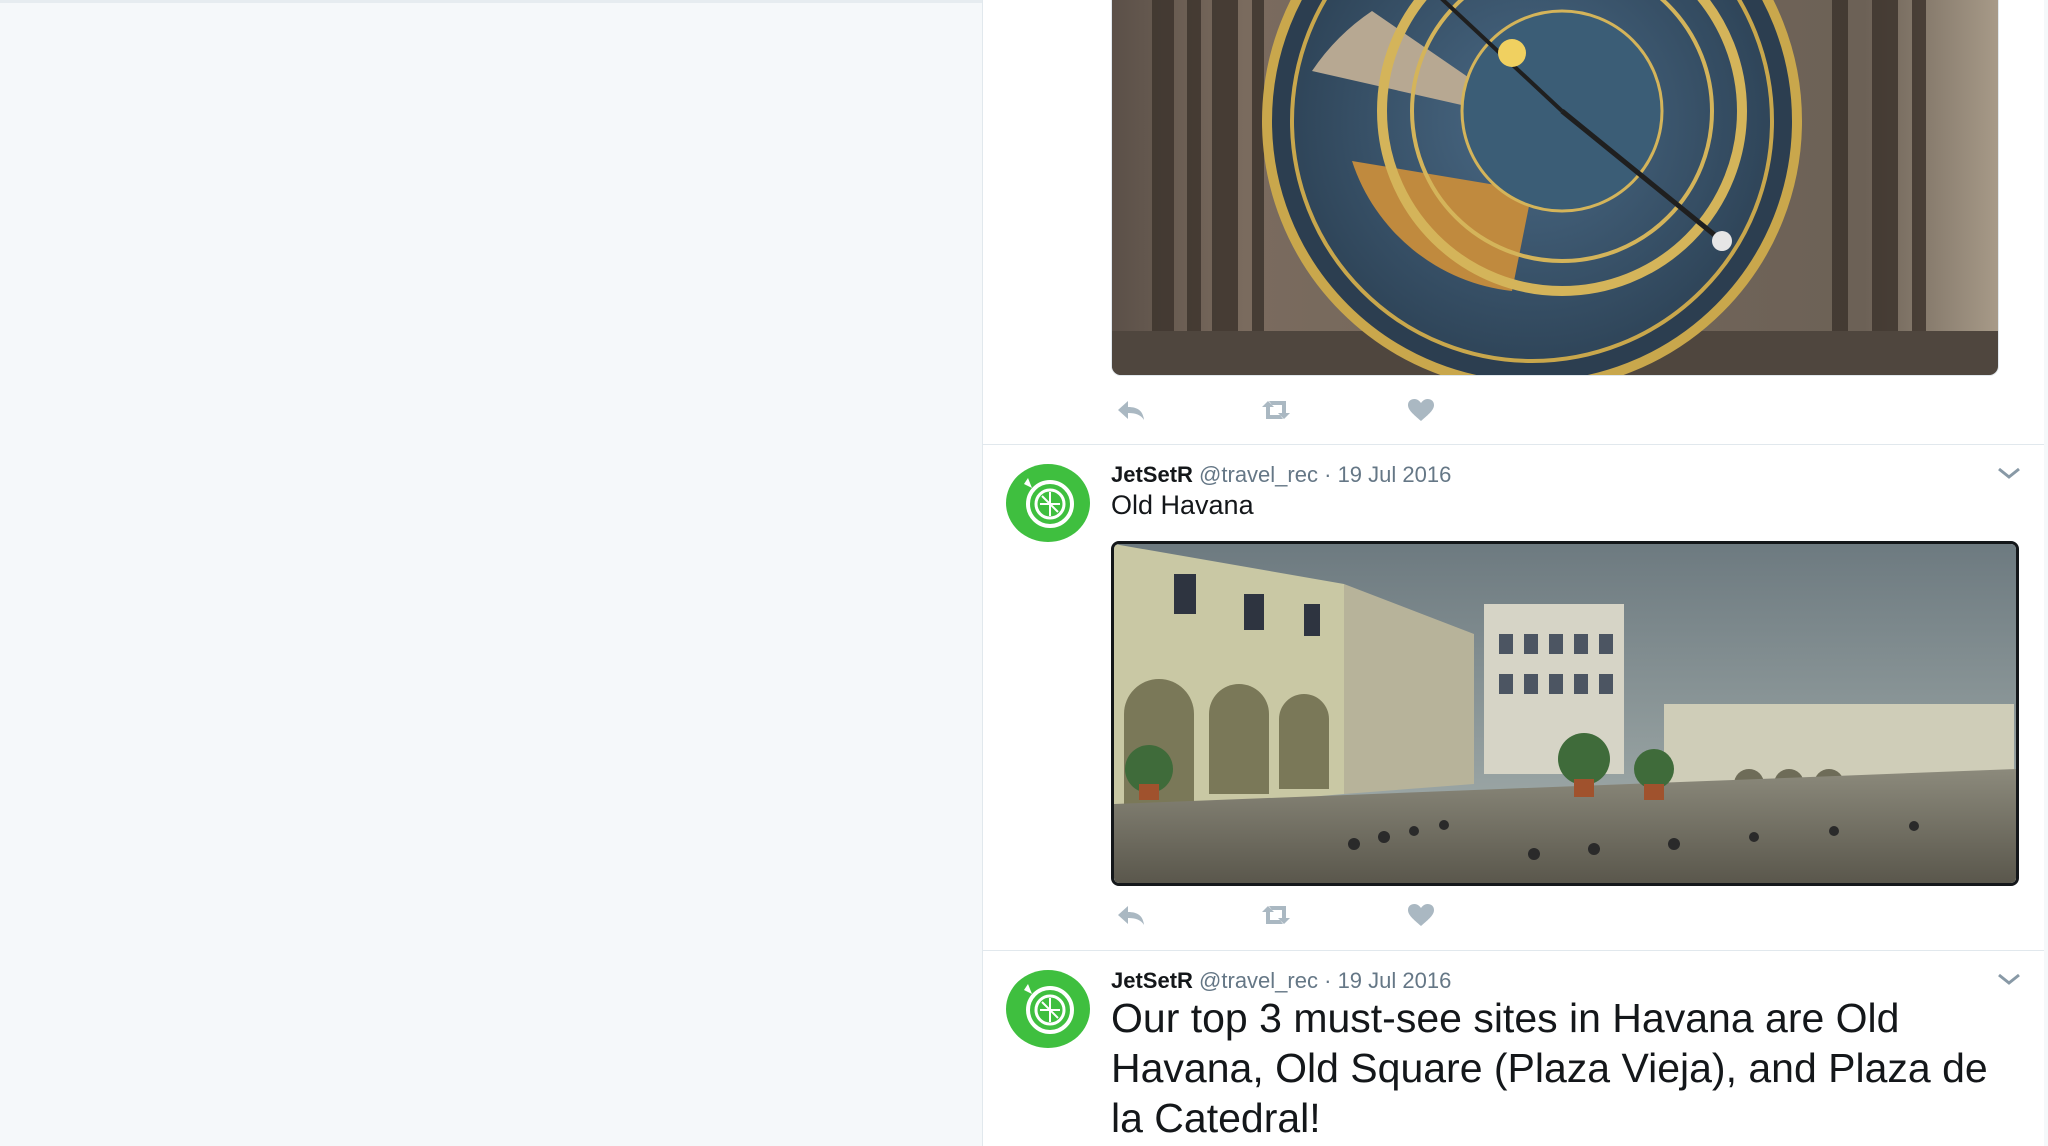 Image resolution: width=2048 pixels, height=1146 pixels. What do you see at coordinates (2046, 573) in the screenshot?
I see `right-gutter` at bounding box center [2046, 573].